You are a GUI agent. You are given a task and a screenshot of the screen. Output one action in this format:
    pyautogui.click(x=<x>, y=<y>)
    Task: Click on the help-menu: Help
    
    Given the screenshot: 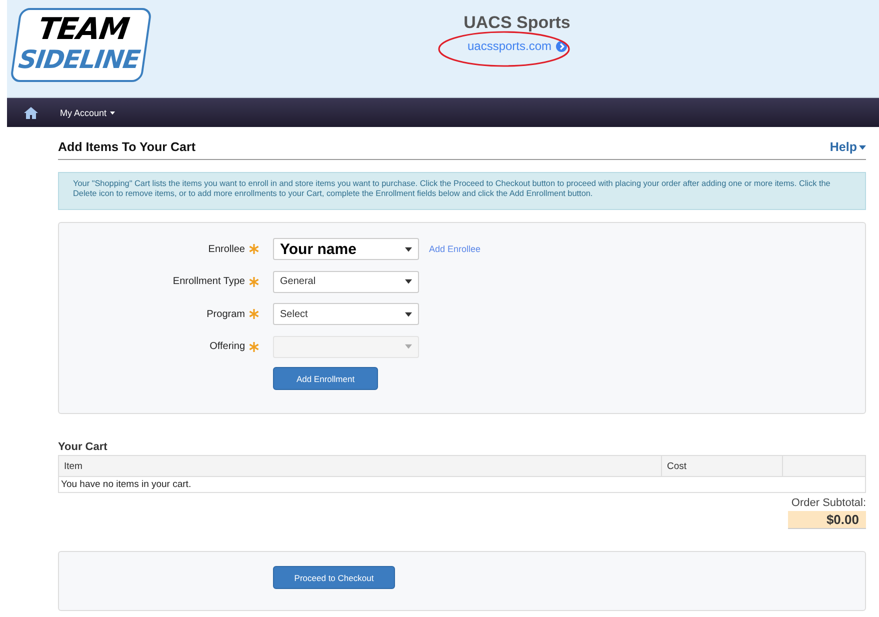 What is the action you would take?
    pyautogui.click(x=848, y=147)
    